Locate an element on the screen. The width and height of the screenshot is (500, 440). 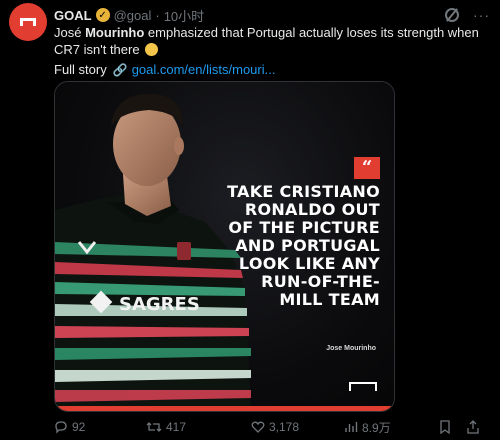
share-icon is located at coordinates (473, 427).